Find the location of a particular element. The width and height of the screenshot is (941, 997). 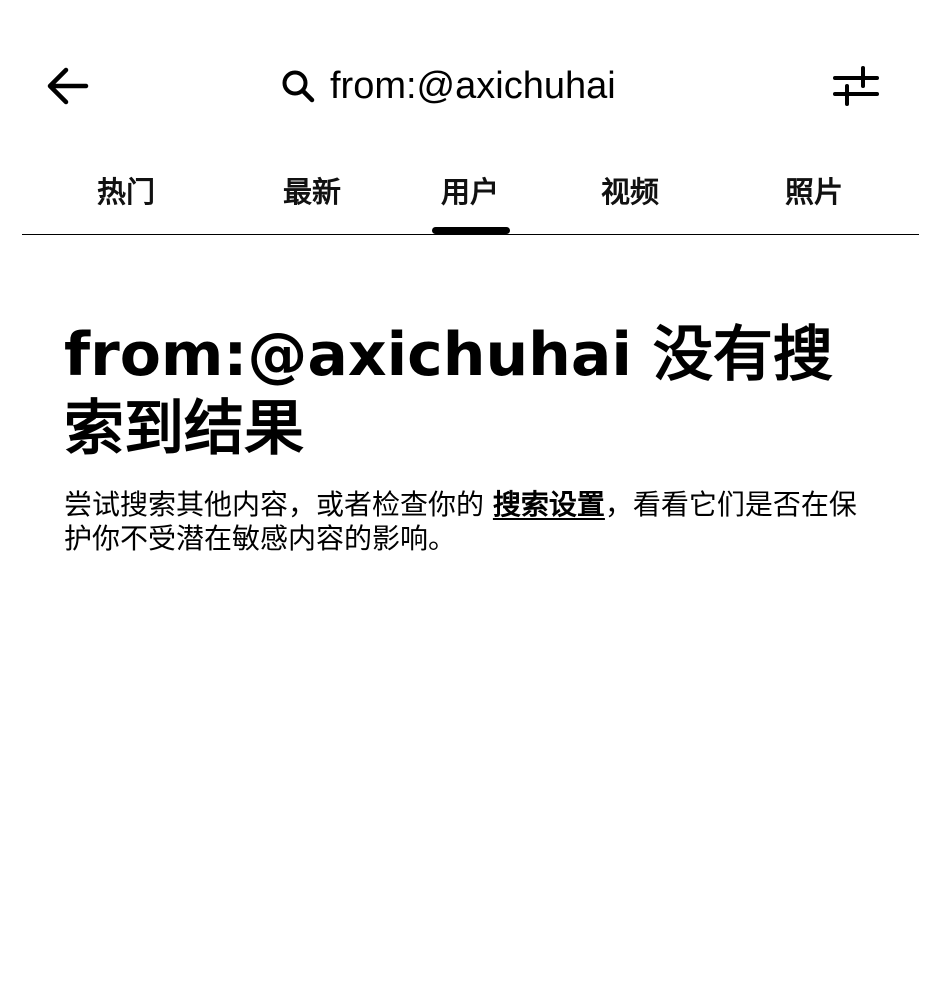

search-filter-button is located at coordinates (856, 86).